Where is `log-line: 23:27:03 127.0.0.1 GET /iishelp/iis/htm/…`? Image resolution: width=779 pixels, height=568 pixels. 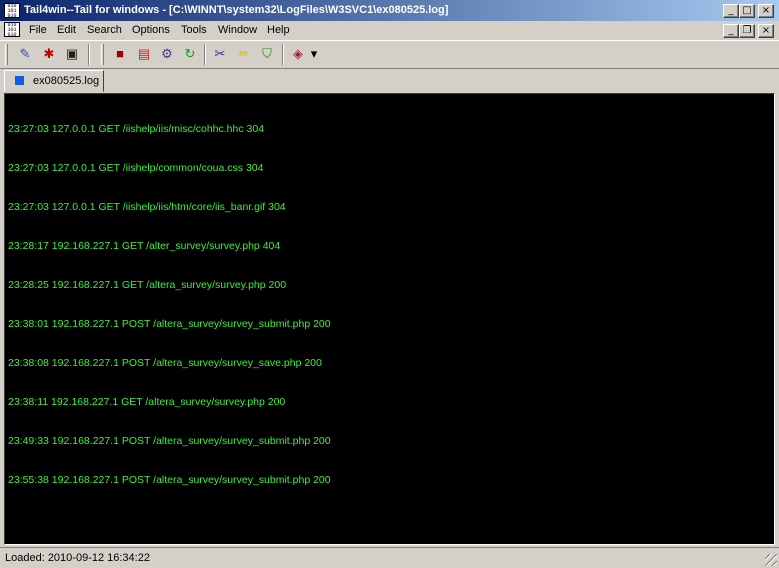
log-line: 23:27:03 127.0.0.1 GET /iishelp/iis/htm/… is located at coordinates (147, 207).